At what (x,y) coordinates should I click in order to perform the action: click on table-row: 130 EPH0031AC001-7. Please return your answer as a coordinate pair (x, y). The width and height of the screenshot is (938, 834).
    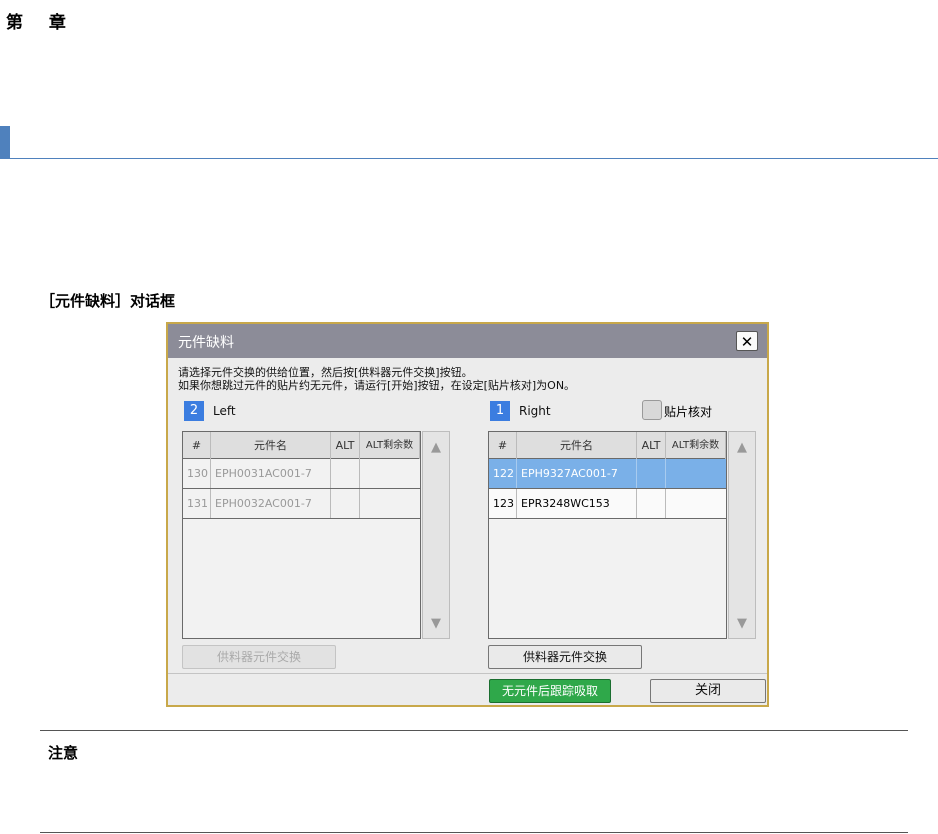
    Looking at the image, I should click on (301, 474).